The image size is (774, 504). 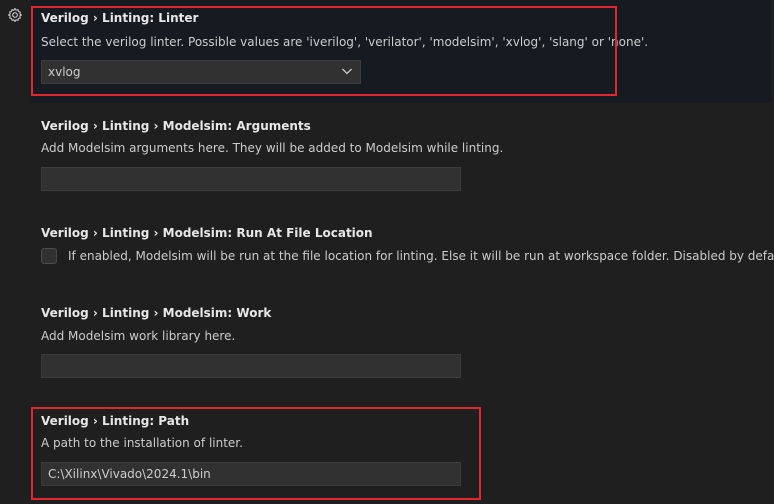 What do you see at coordinates (256, 453) in the screenshot?
I see `highlight-box-path` at bounding box center [256, 453].